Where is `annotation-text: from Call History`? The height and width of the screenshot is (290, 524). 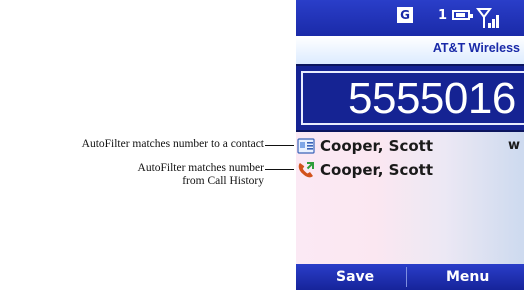
annotation-text: from Call History is located at coordinates (223, 181).